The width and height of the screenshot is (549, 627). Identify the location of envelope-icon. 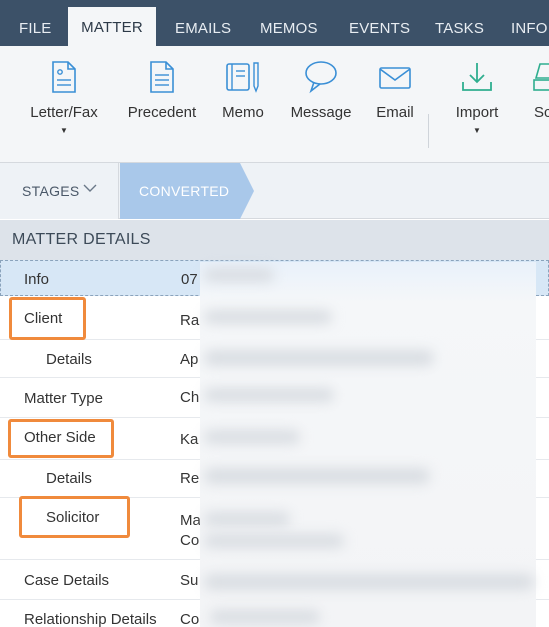
(395, 79).